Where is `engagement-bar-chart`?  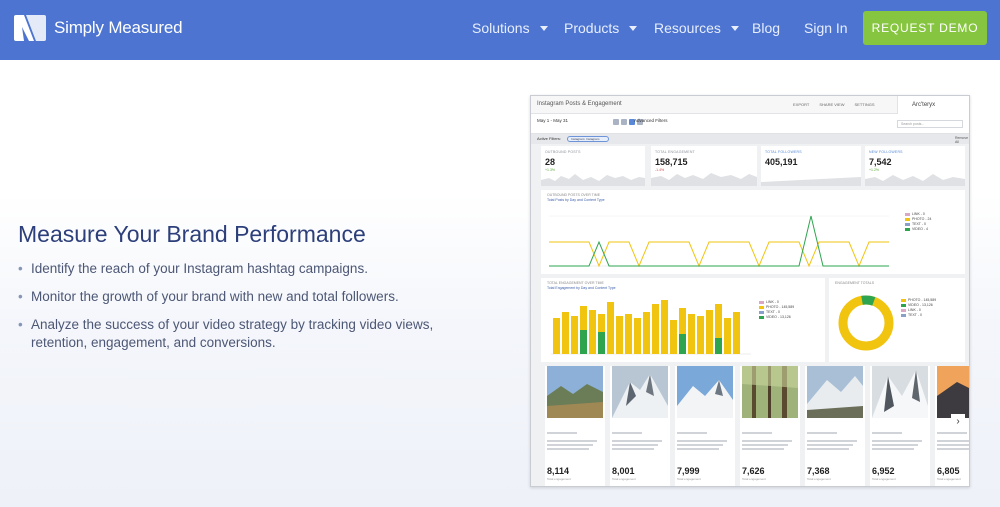
engagement-bar-chart is located at coordinates (651, 327).